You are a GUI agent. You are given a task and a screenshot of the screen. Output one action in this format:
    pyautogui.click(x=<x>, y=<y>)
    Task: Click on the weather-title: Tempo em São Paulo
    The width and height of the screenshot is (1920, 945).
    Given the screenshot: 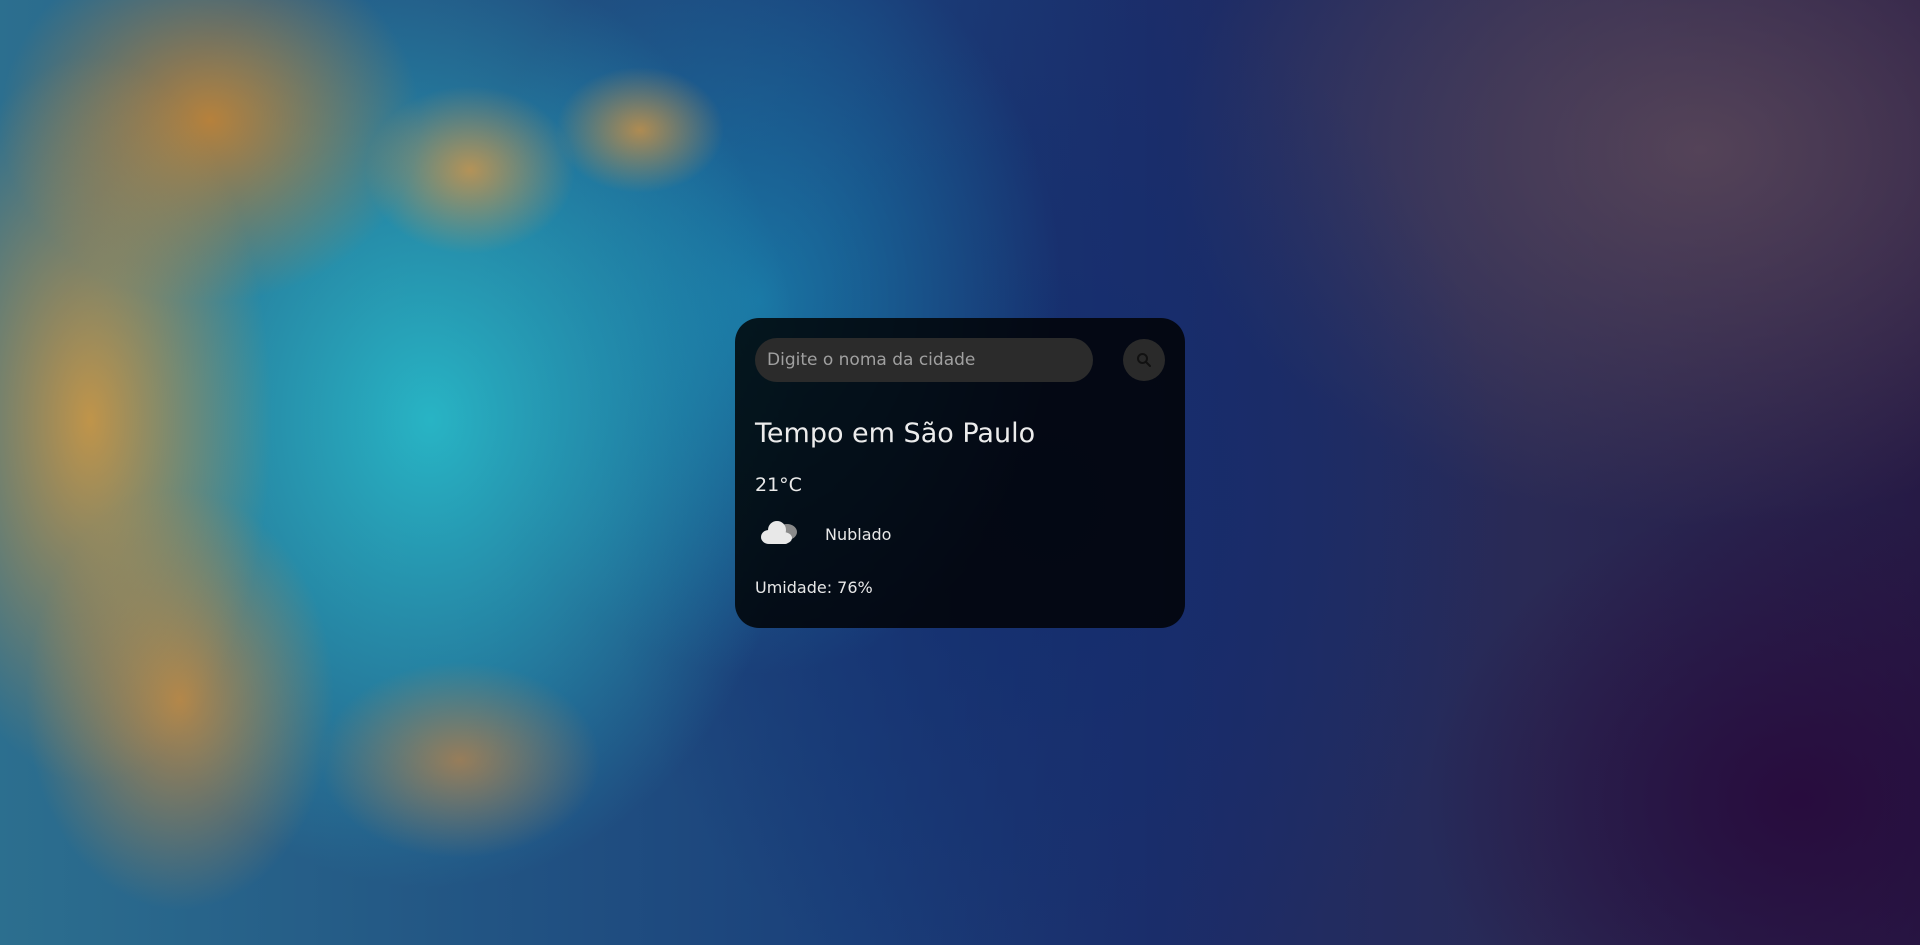 What is the action you would take?
    pyautogui.click(x=895, y=433)
    